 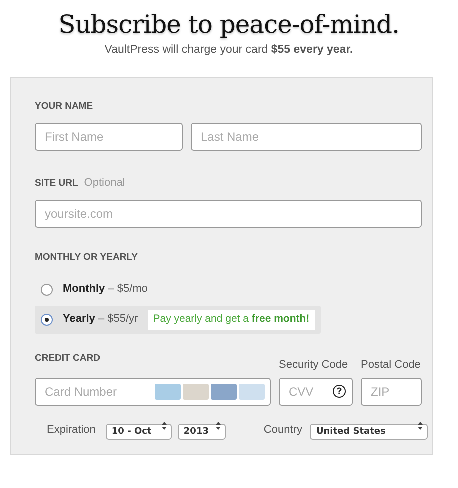 What do you see at coordinates (68, 359) in the screenshot?
I see `section-label: CREDIT CARD` at bounding box center [68, 359].